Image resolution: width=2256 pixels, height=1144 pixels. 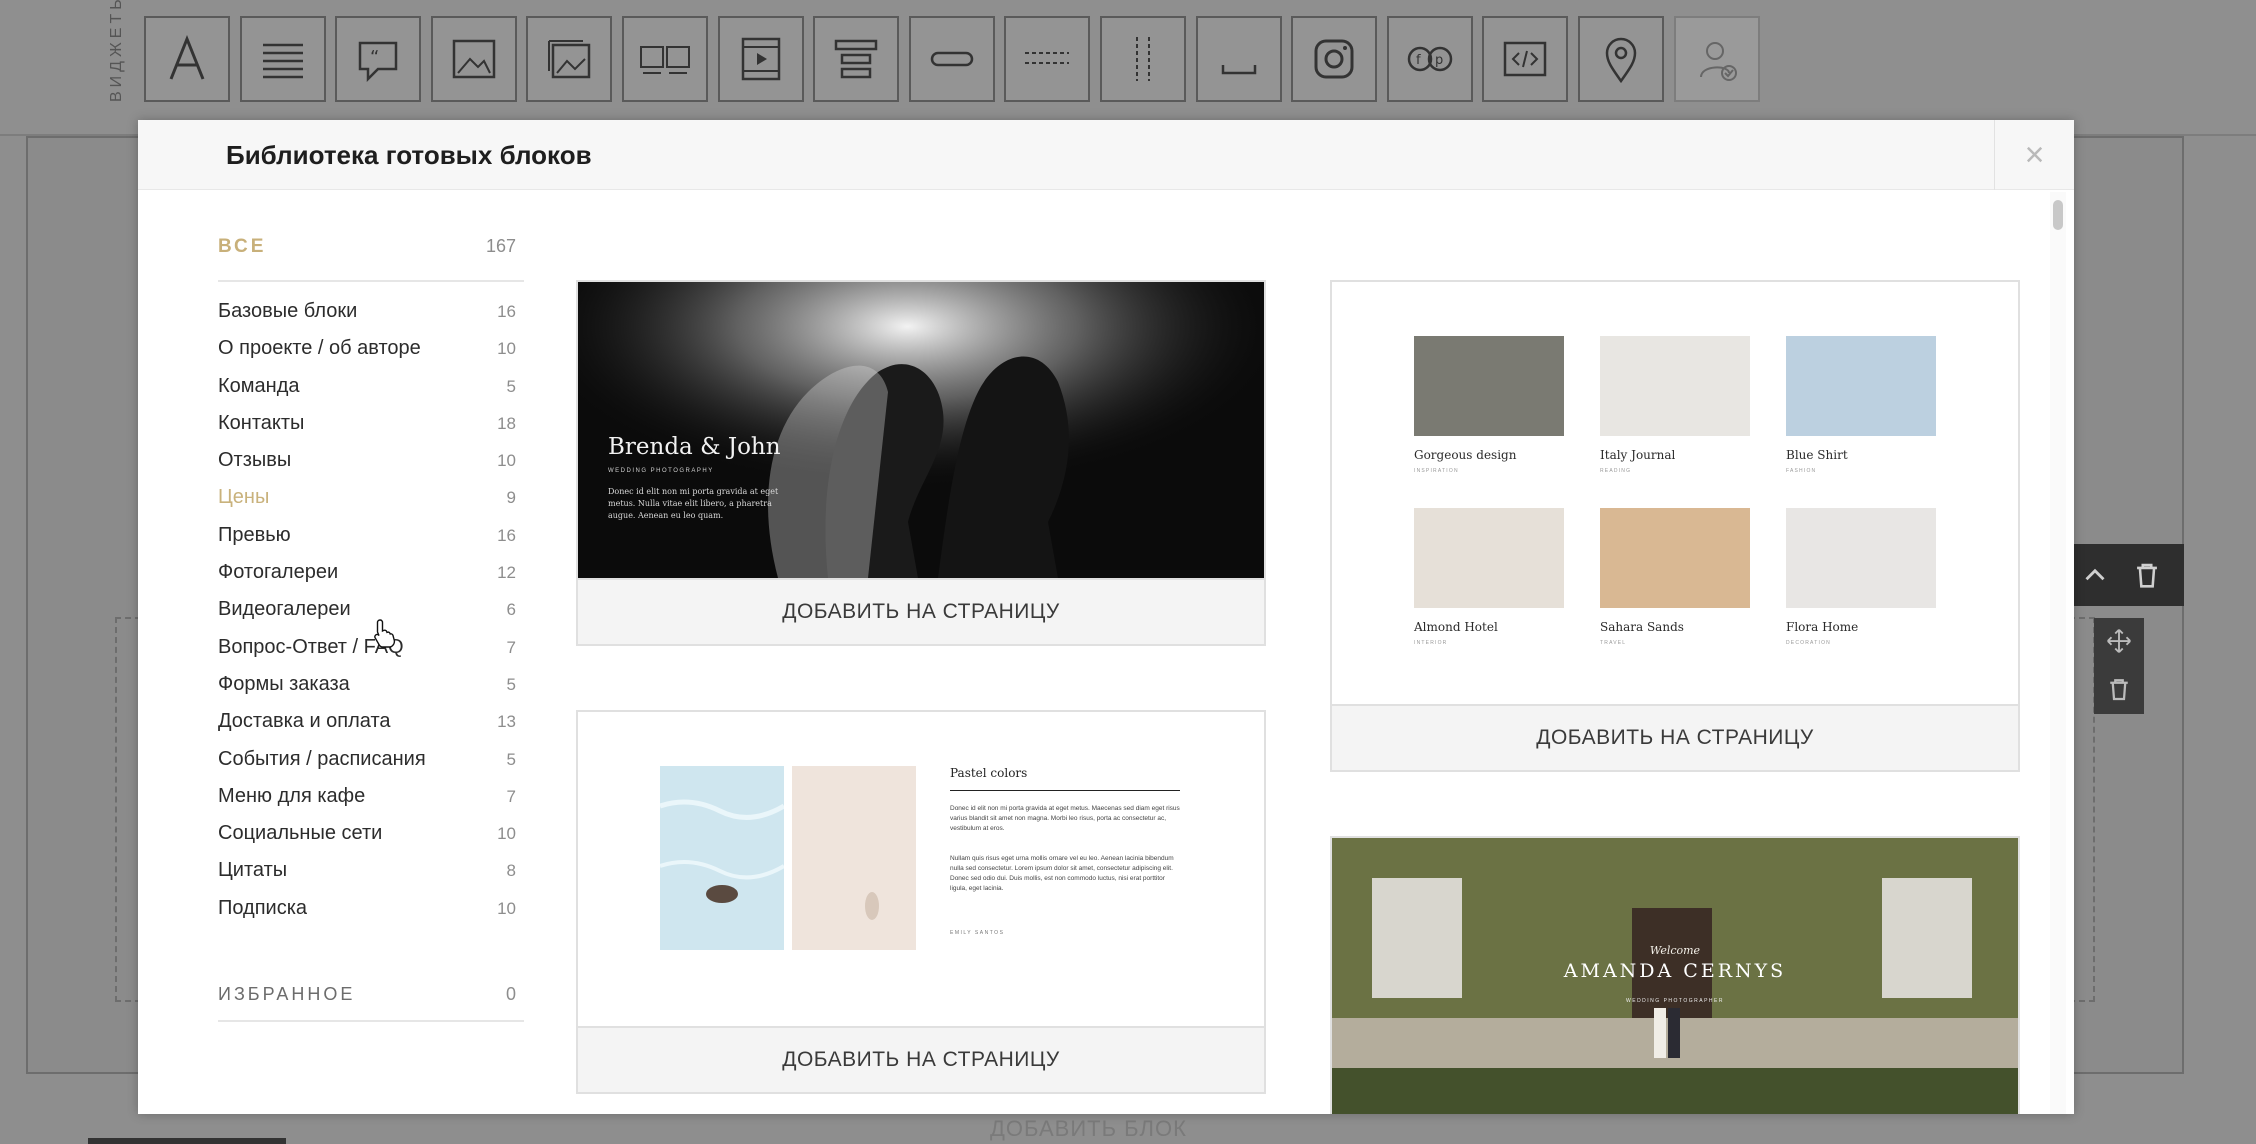 I want to click on scroll-thumb, so click(x=2058, y=215).